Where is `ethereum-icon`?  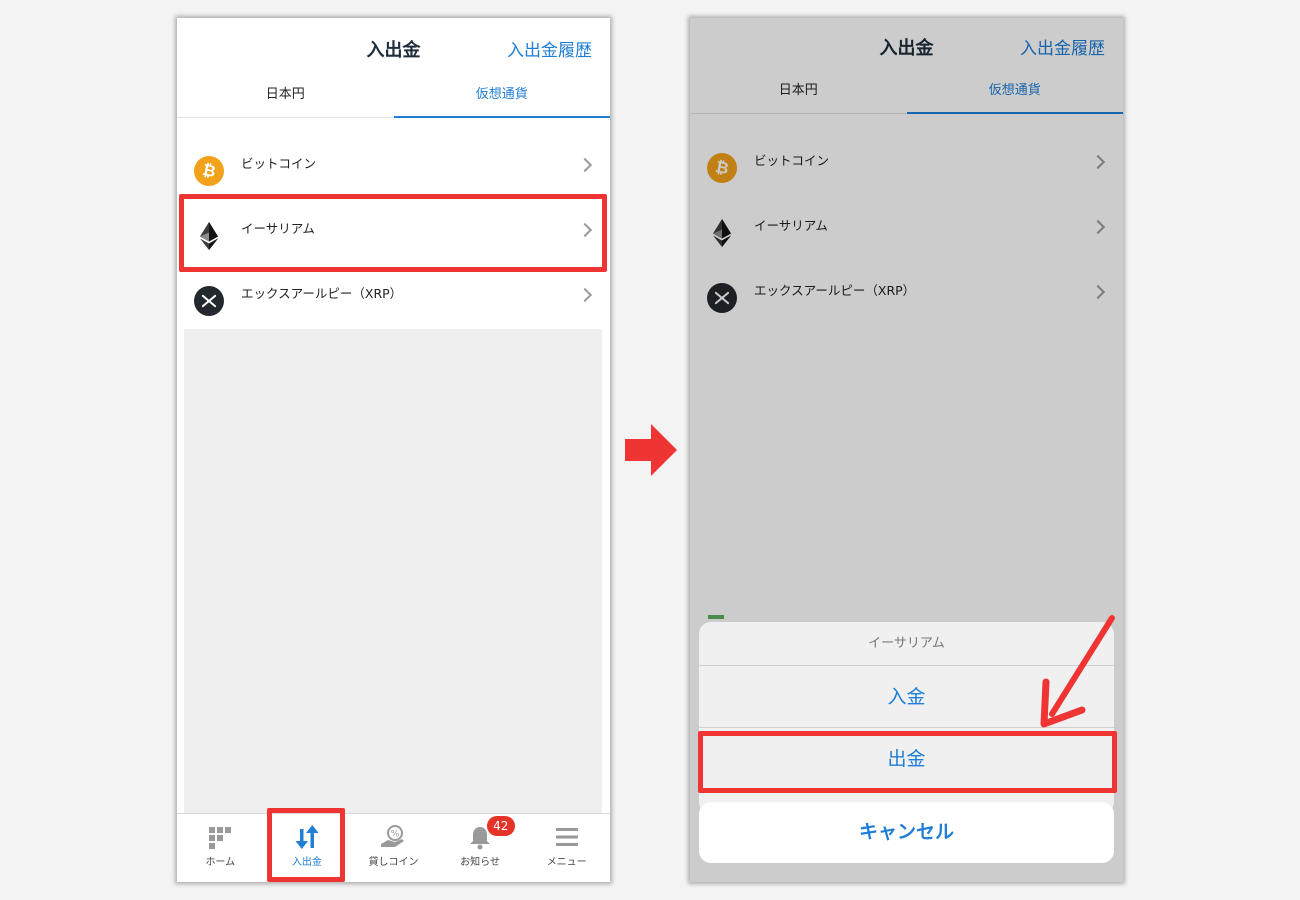
ethereum-icon is located at coordinates (209, 236).